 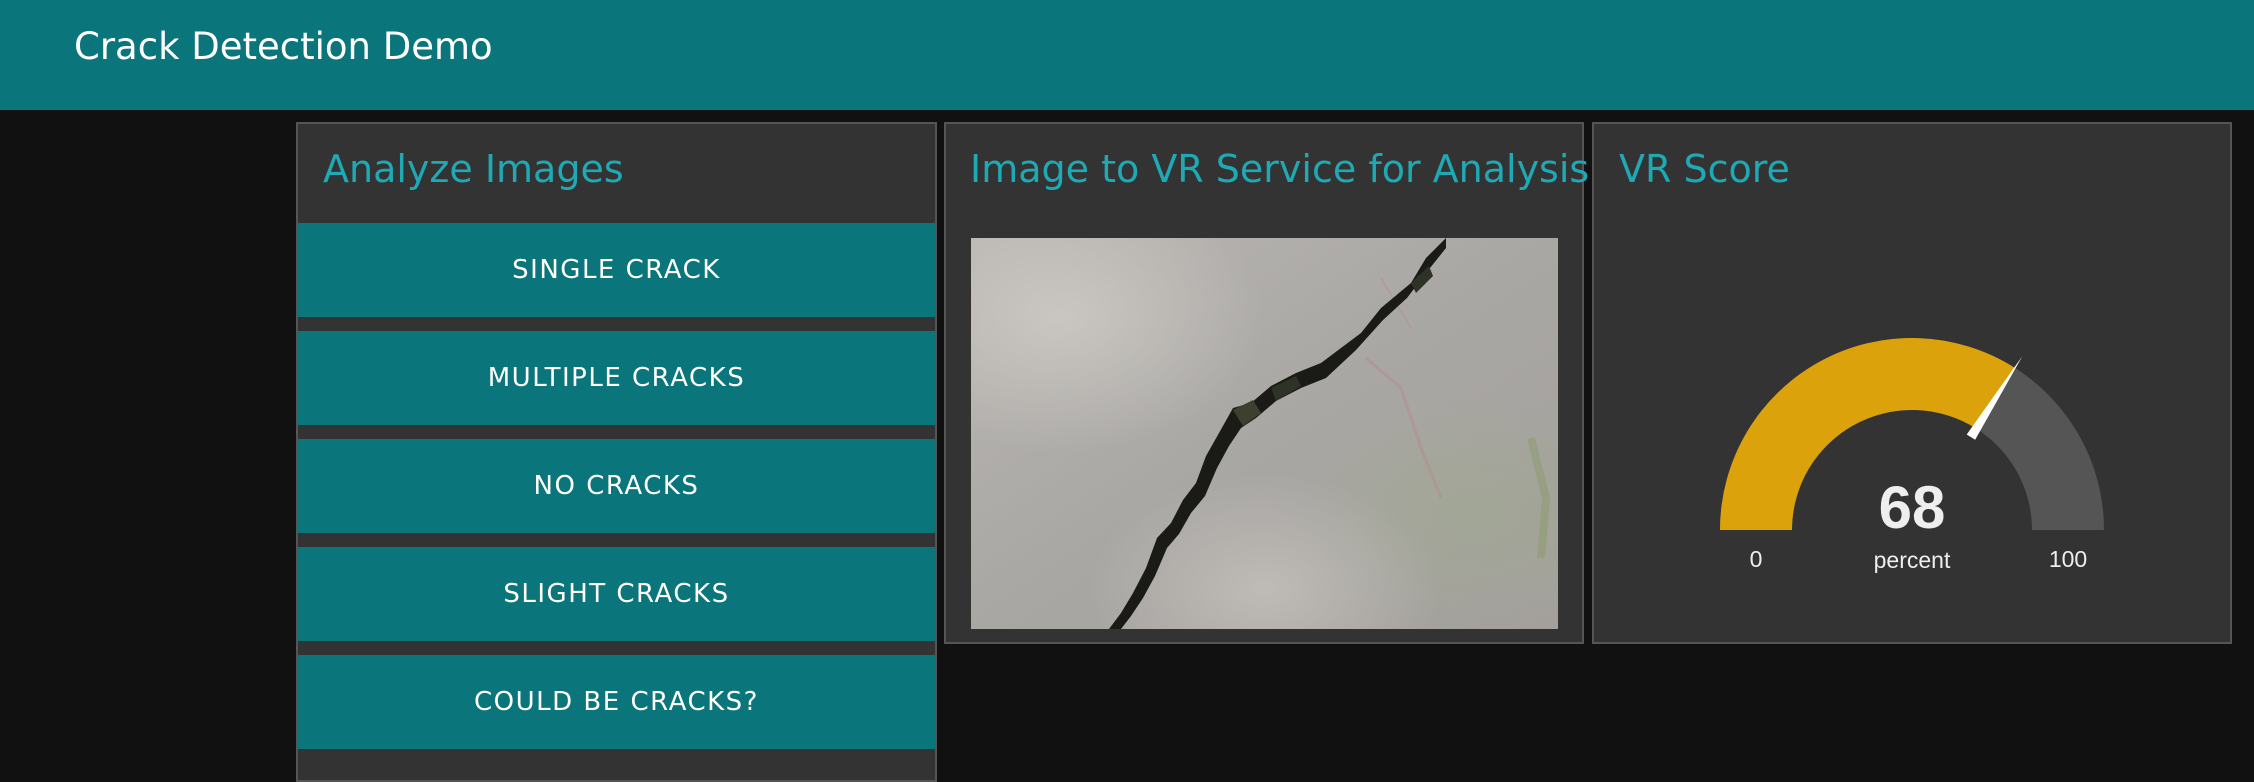 What do you see at coordinates (1912, 455) in the screenshot?
I see `vr-score-gauge: 68 percent 0 100` at bounding box center [1912, 455].